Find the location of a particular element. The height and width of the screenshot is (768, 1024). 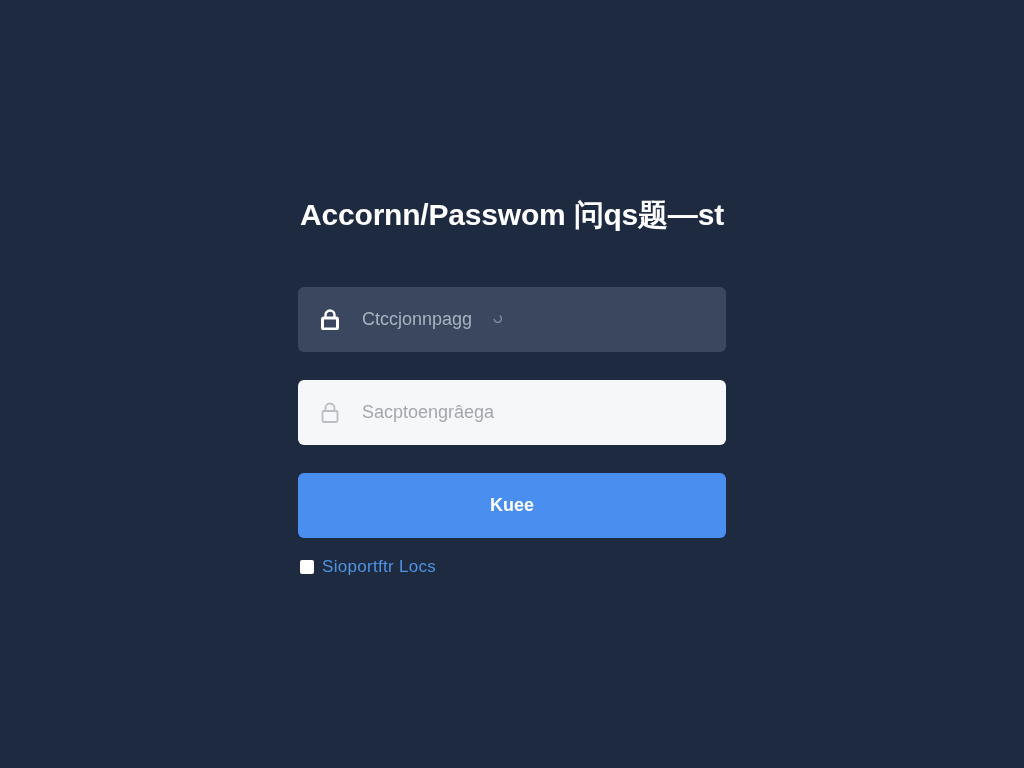

form-title: Accornn/Passwom 问qs题—st is located at coordinates (512, 215).